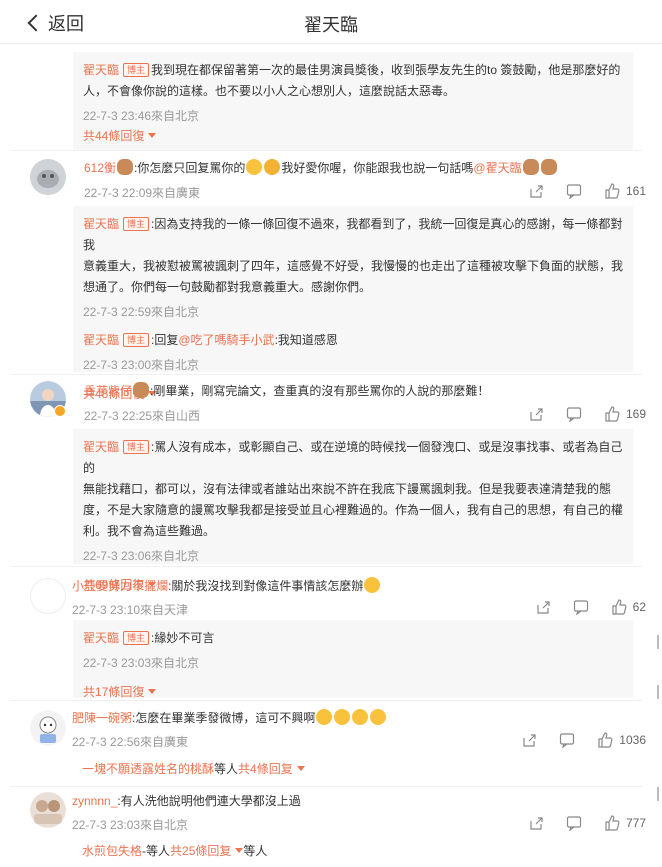 This screenshot has height=867, width=662. What do you see at coordinates (142, 193) in the screenshot?
I see `comment-time: 22-7-3 22:09來自廣東` at bounding box center [142, 193].